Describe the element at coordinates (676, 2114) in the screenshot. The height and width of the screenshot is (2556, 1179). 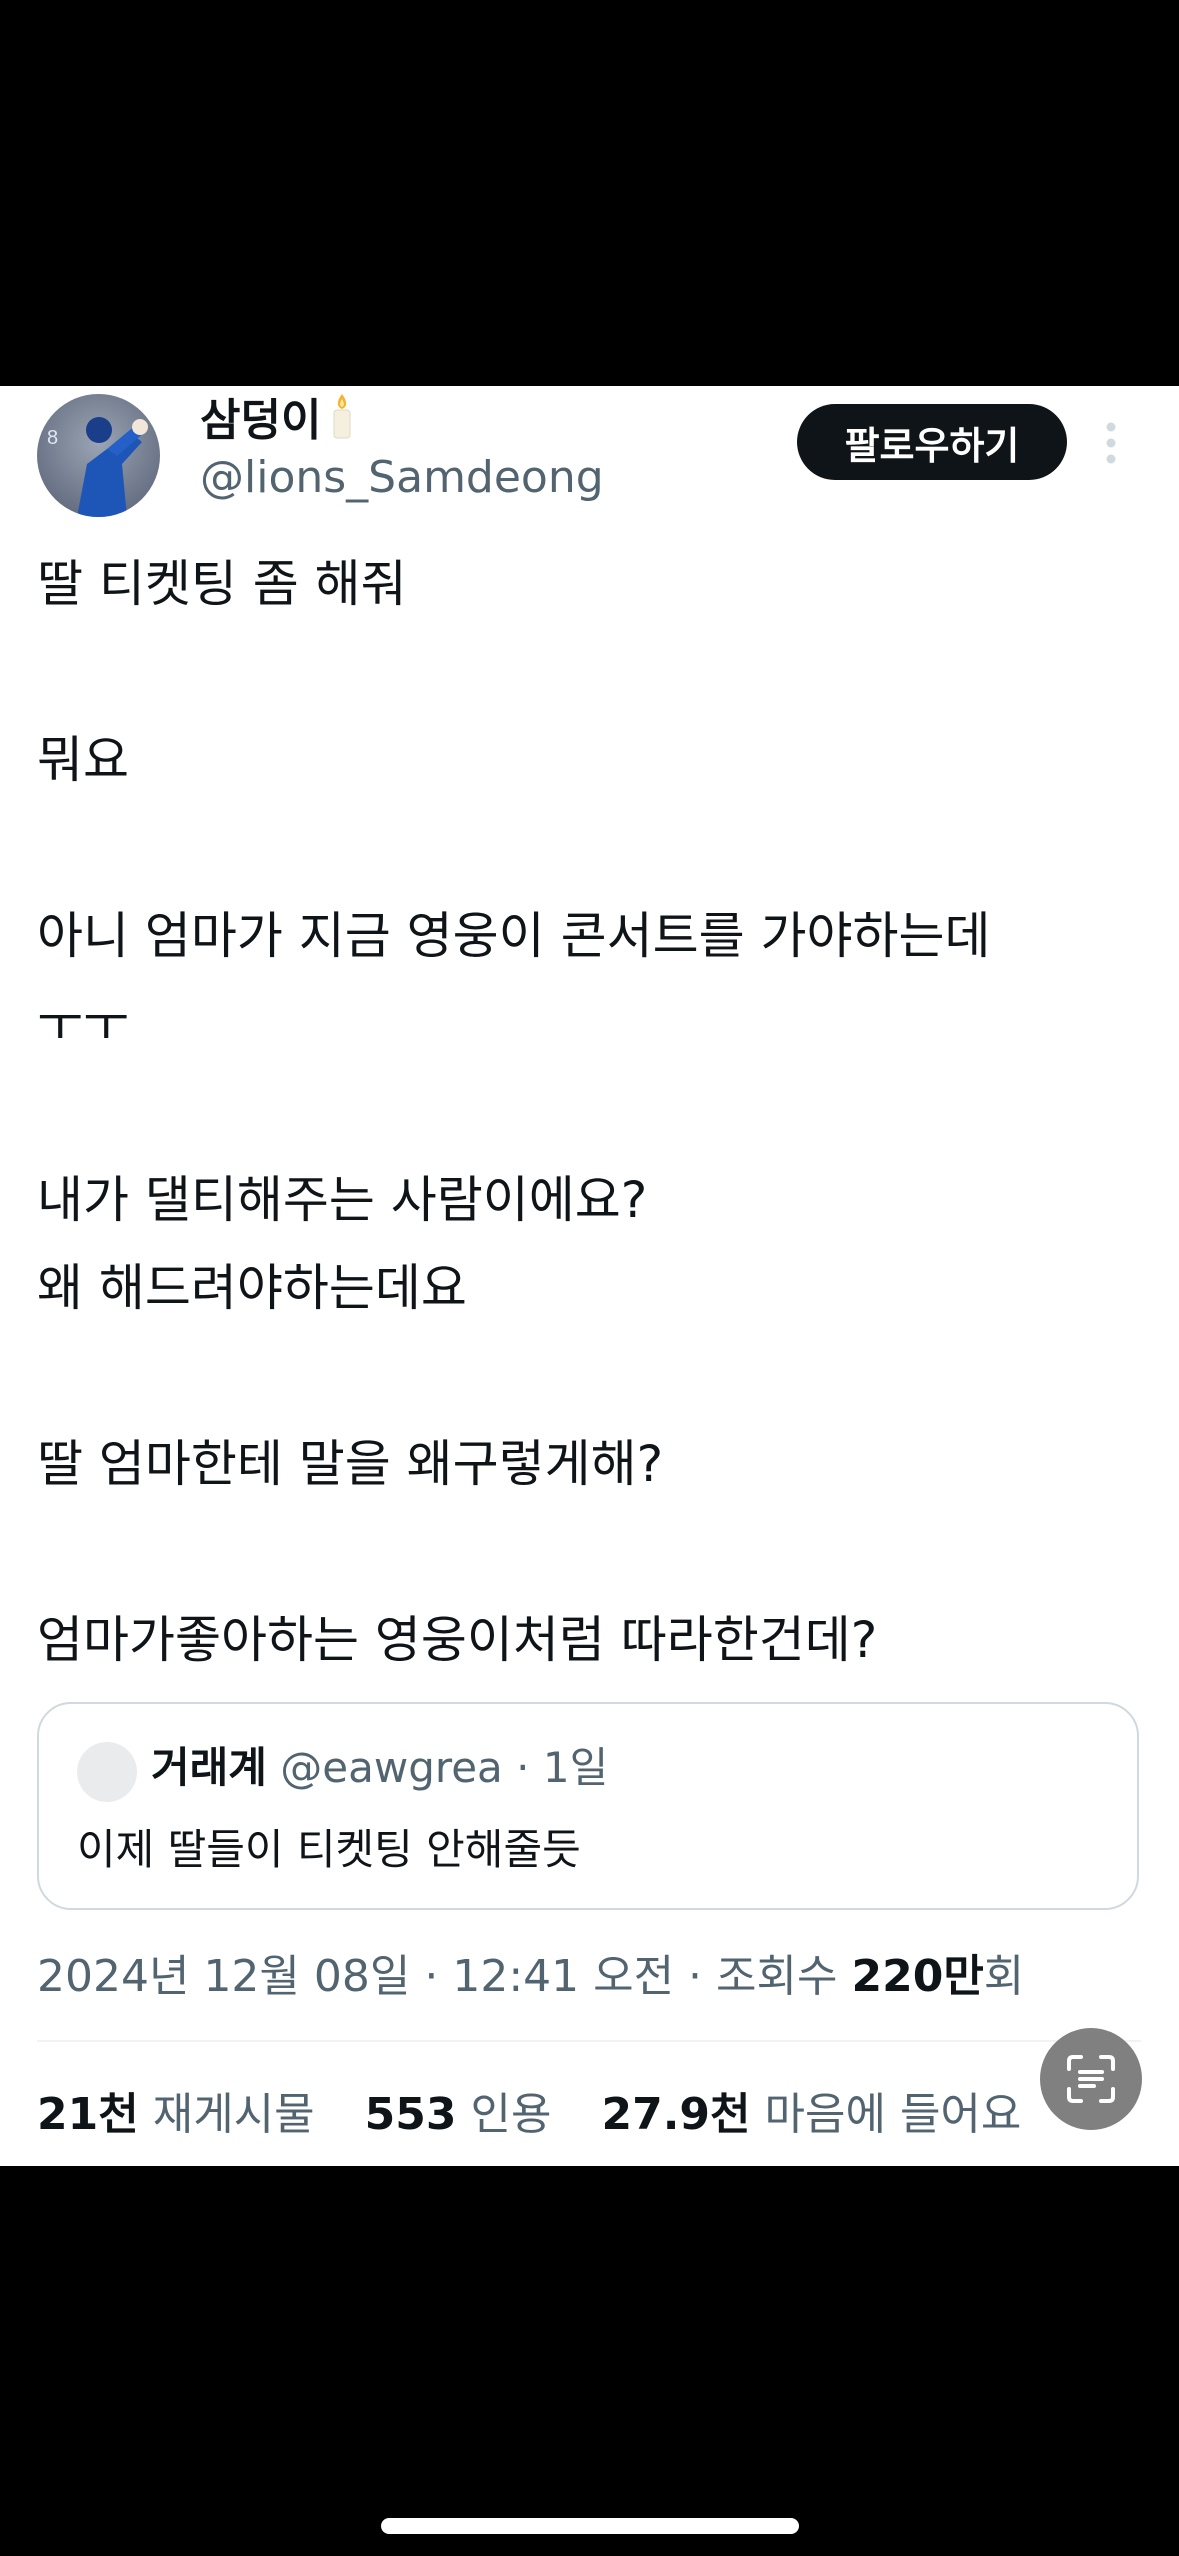
I see `likes-count: 27.9천` at that location.